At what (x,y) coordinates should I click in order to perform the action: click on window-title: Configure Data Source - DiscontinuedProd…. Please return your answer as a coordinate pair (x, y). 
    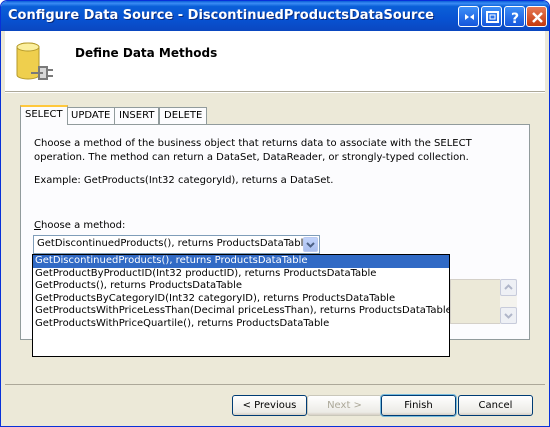
    Looking at the image, I should click on (221, 15).